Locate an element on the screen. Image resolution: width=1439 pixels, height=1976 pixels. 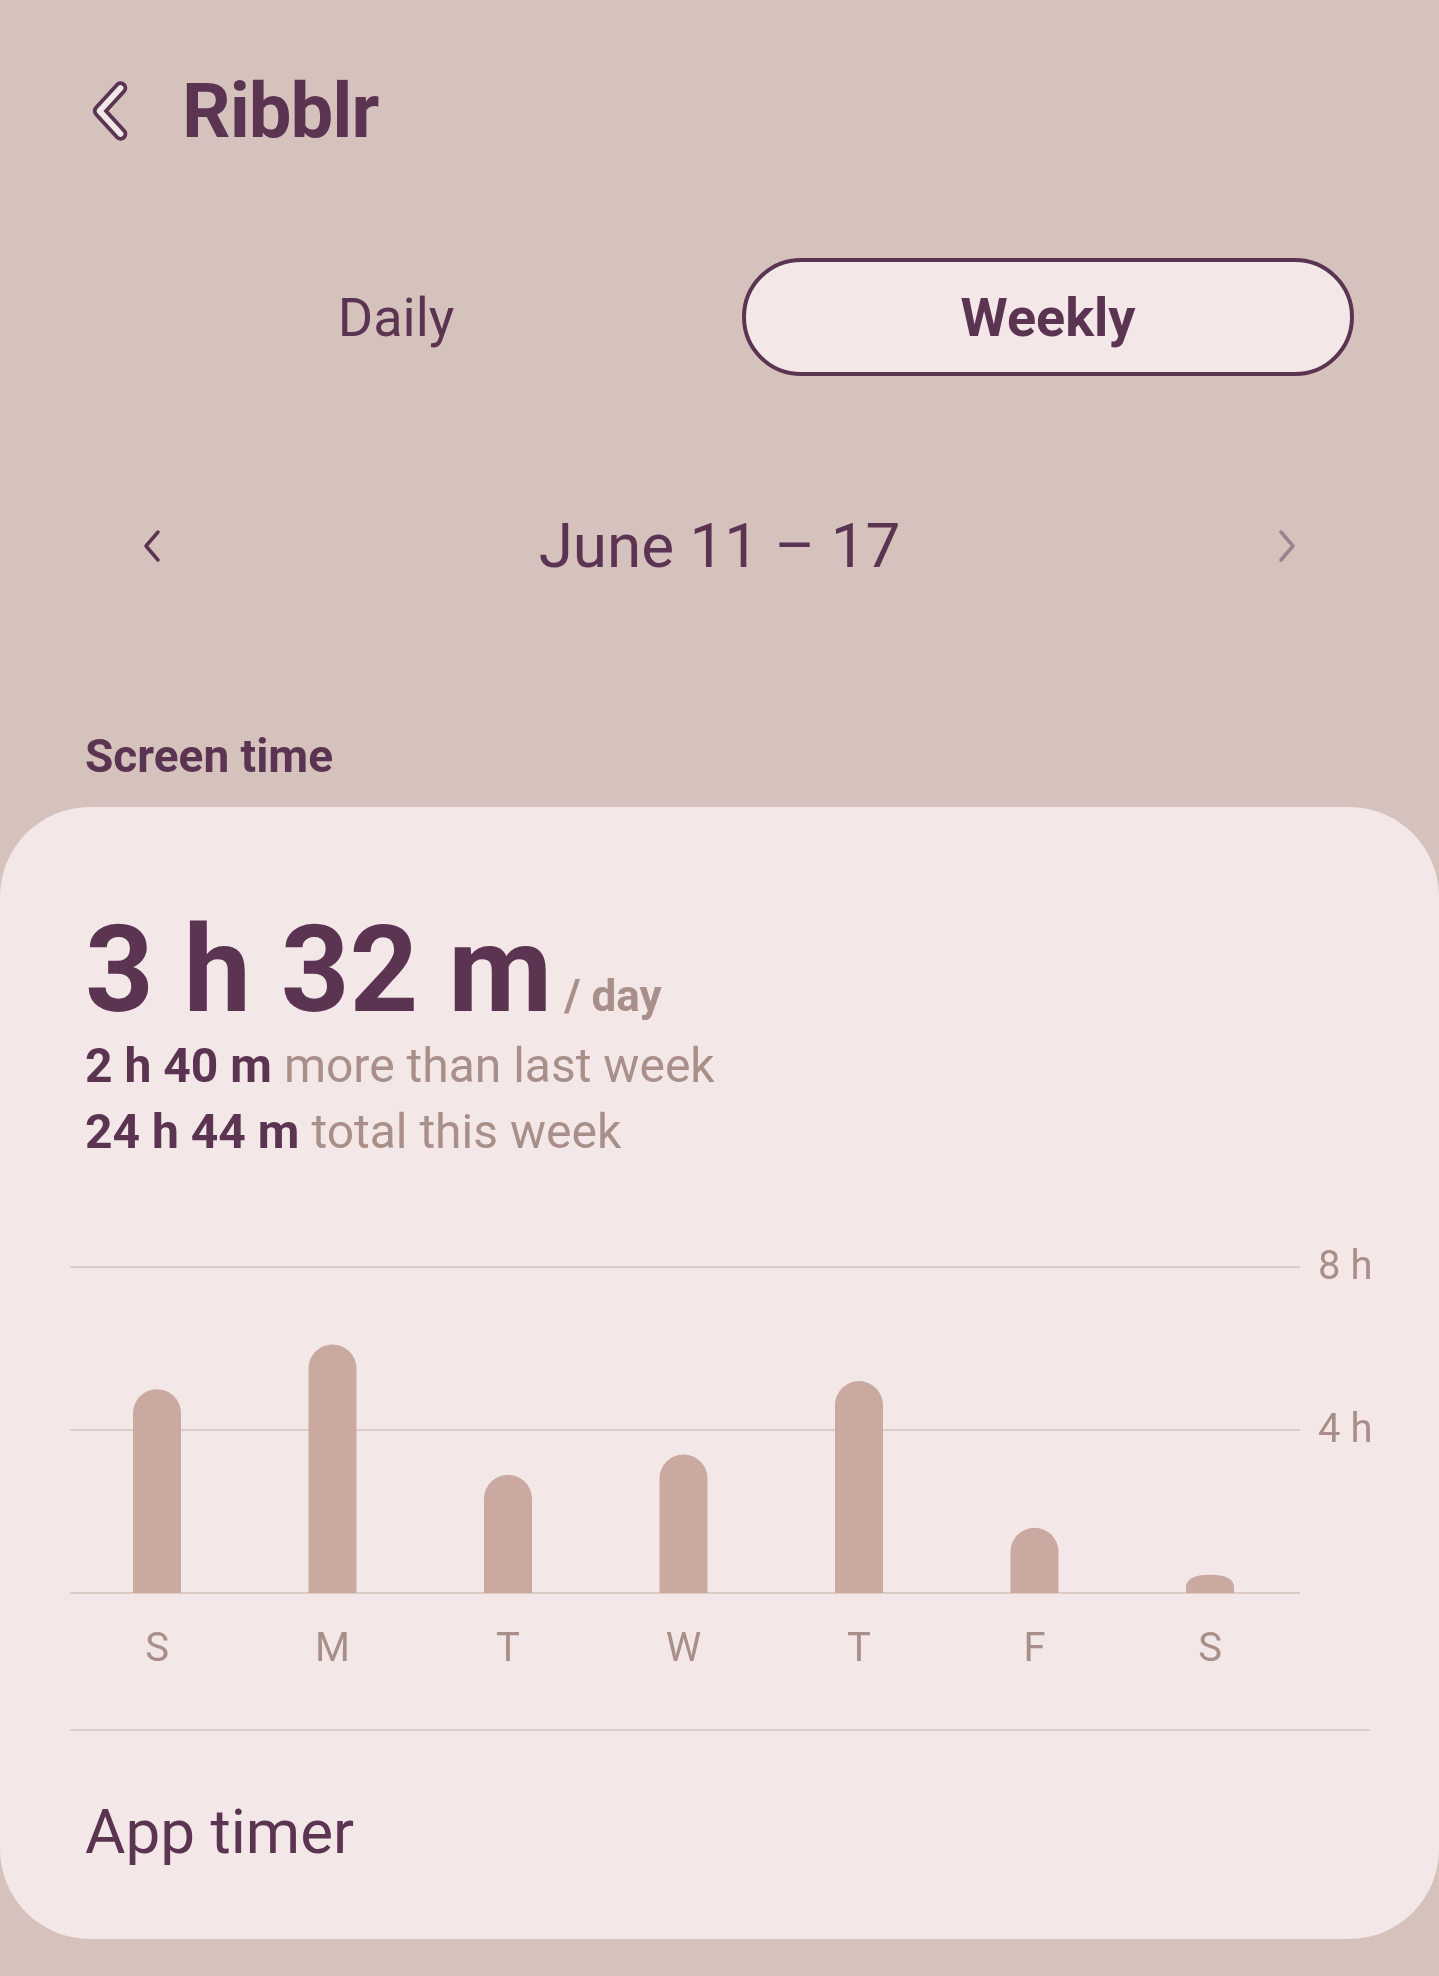
stat-value: 2 h 40 m is located at coordinates (178, 1065).